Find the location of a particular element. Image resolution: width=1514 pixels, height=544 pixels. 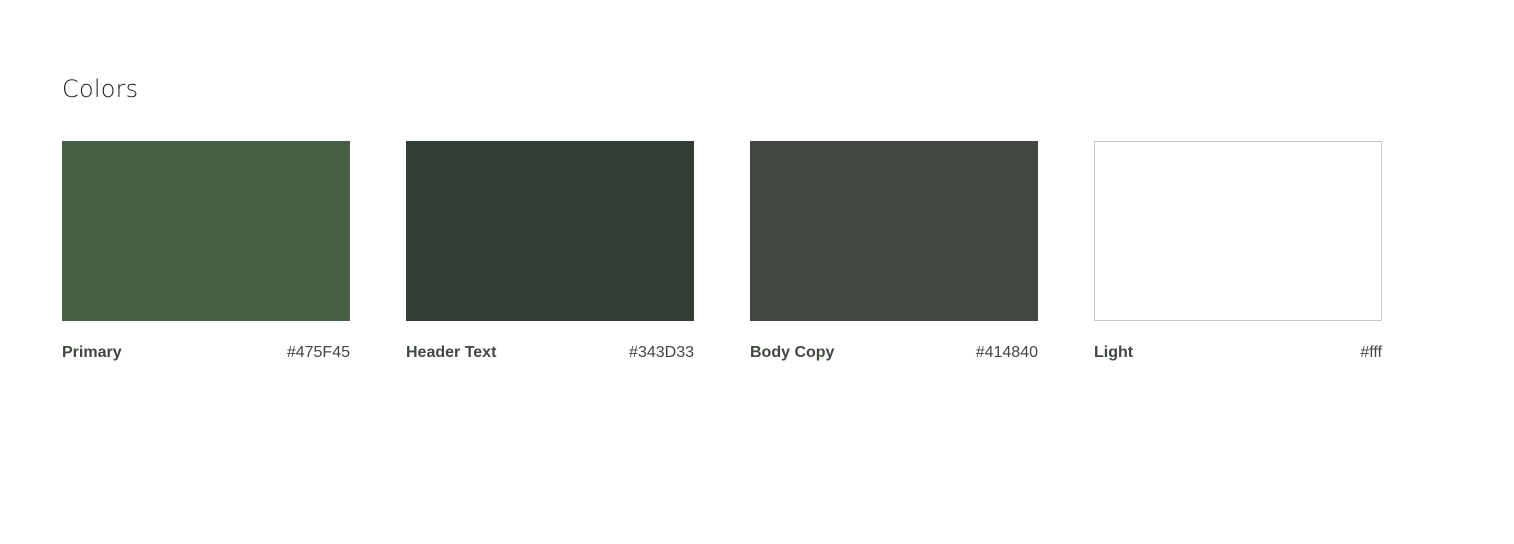

swatch-hex-value: #fff is located at coordinates (1371, 352).